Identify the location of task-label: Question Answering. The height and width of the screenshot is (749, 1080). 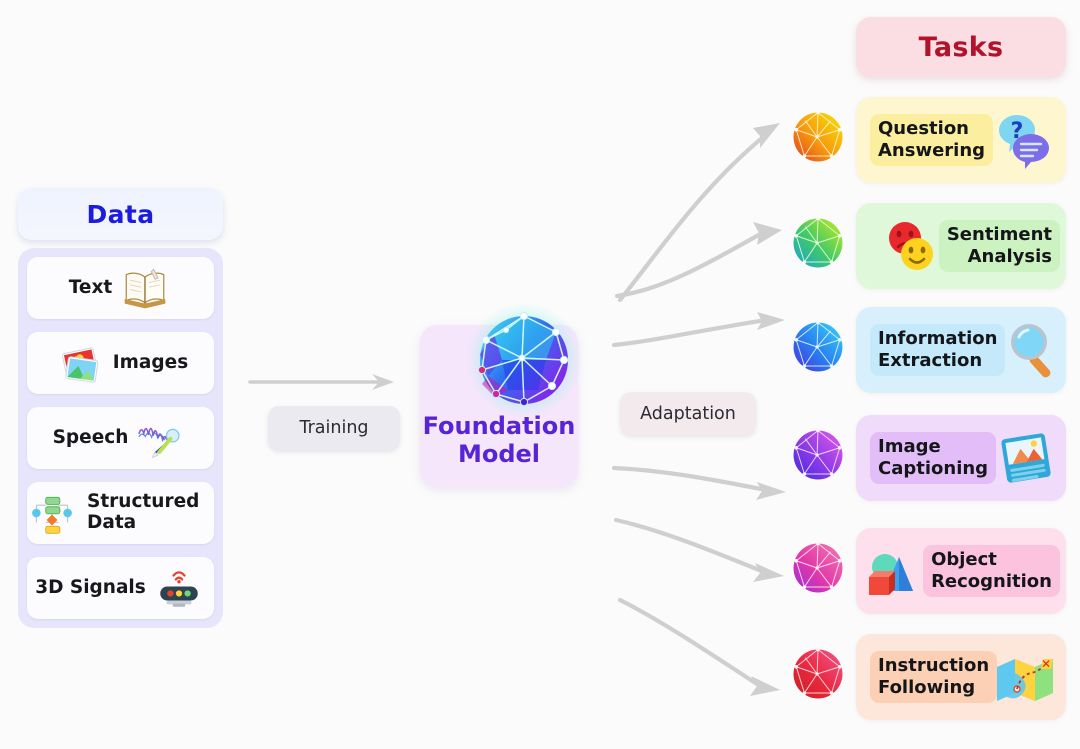
(932, 140).